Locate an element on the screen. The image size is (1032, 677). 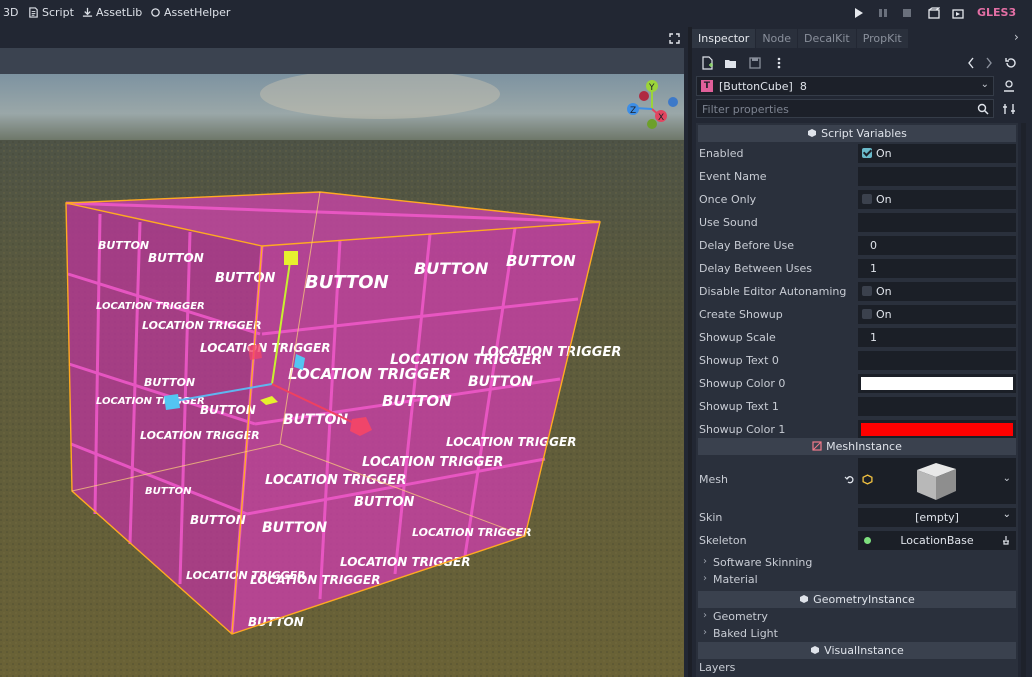
property-skin-picker: [empty] ⌄ is located at coordinates (937, 517).